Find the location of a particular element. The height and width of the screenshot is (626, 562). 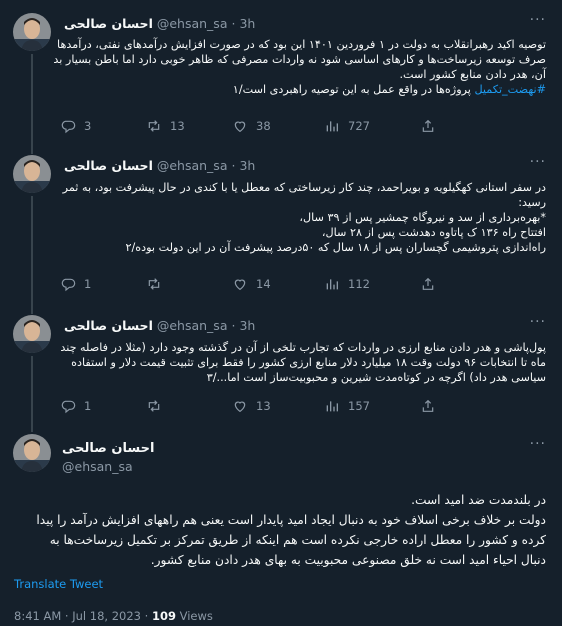

like-button: 14 is located at coordinates (251, 284).